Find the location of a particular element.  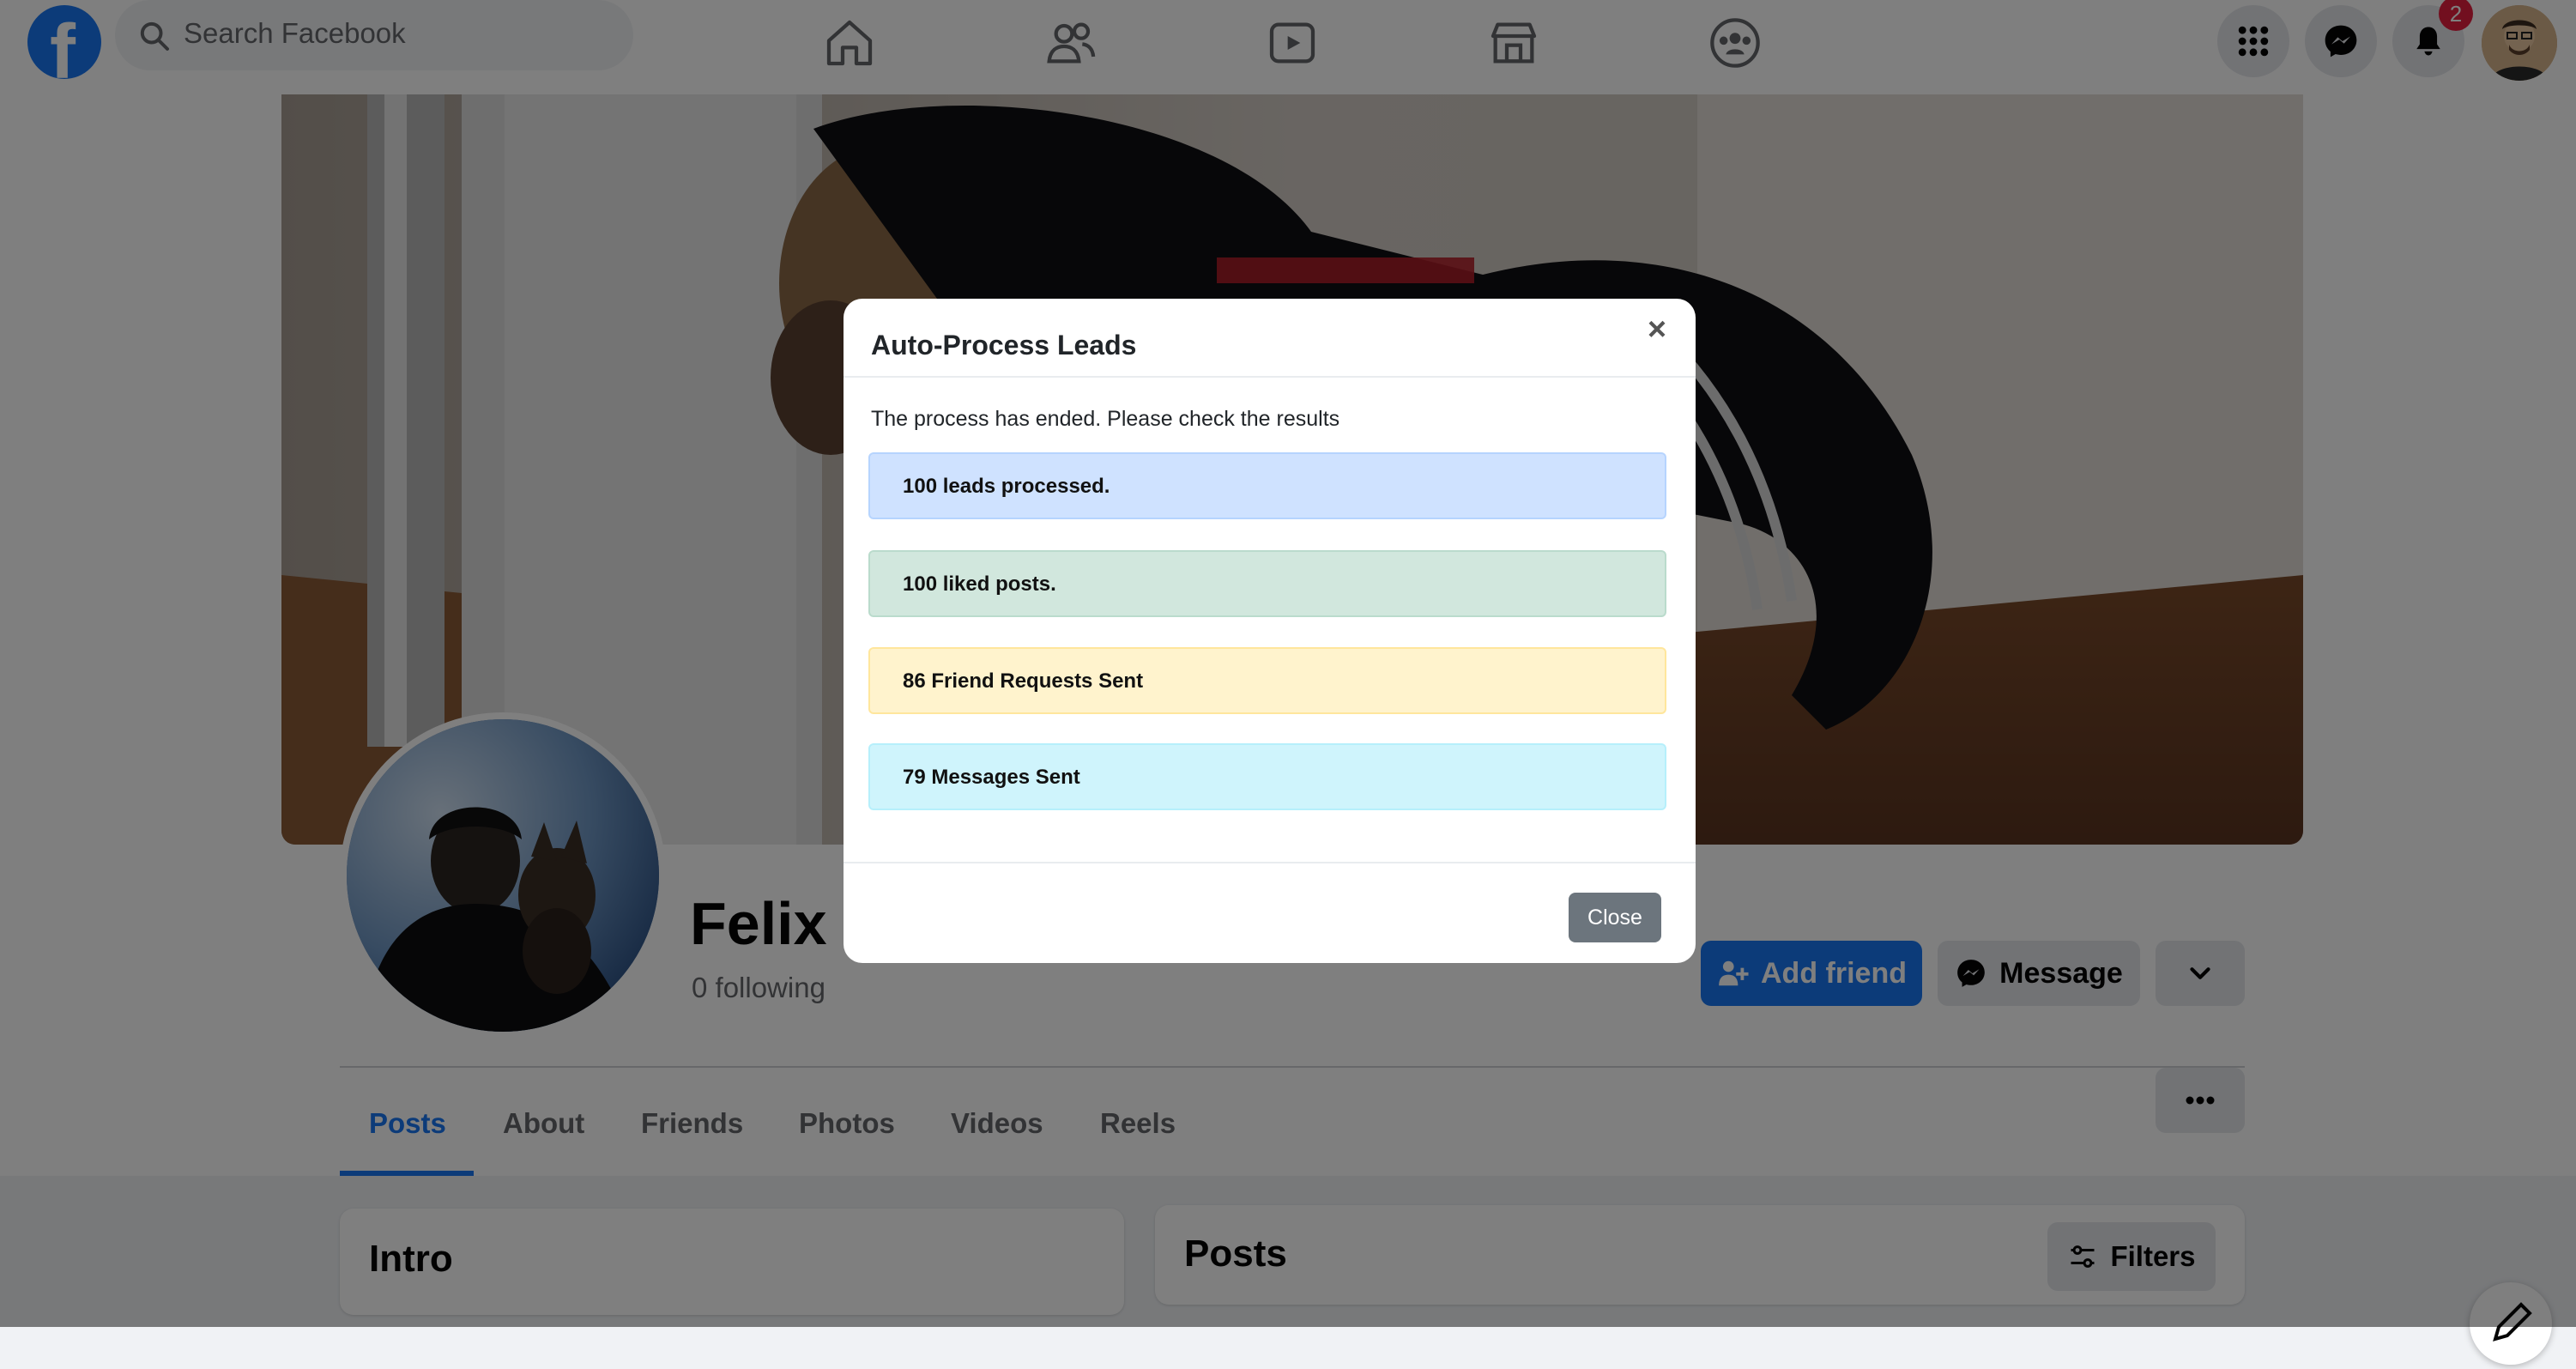

dialog-title: Auto-Process Leads is located at coordinates (1004, 345).